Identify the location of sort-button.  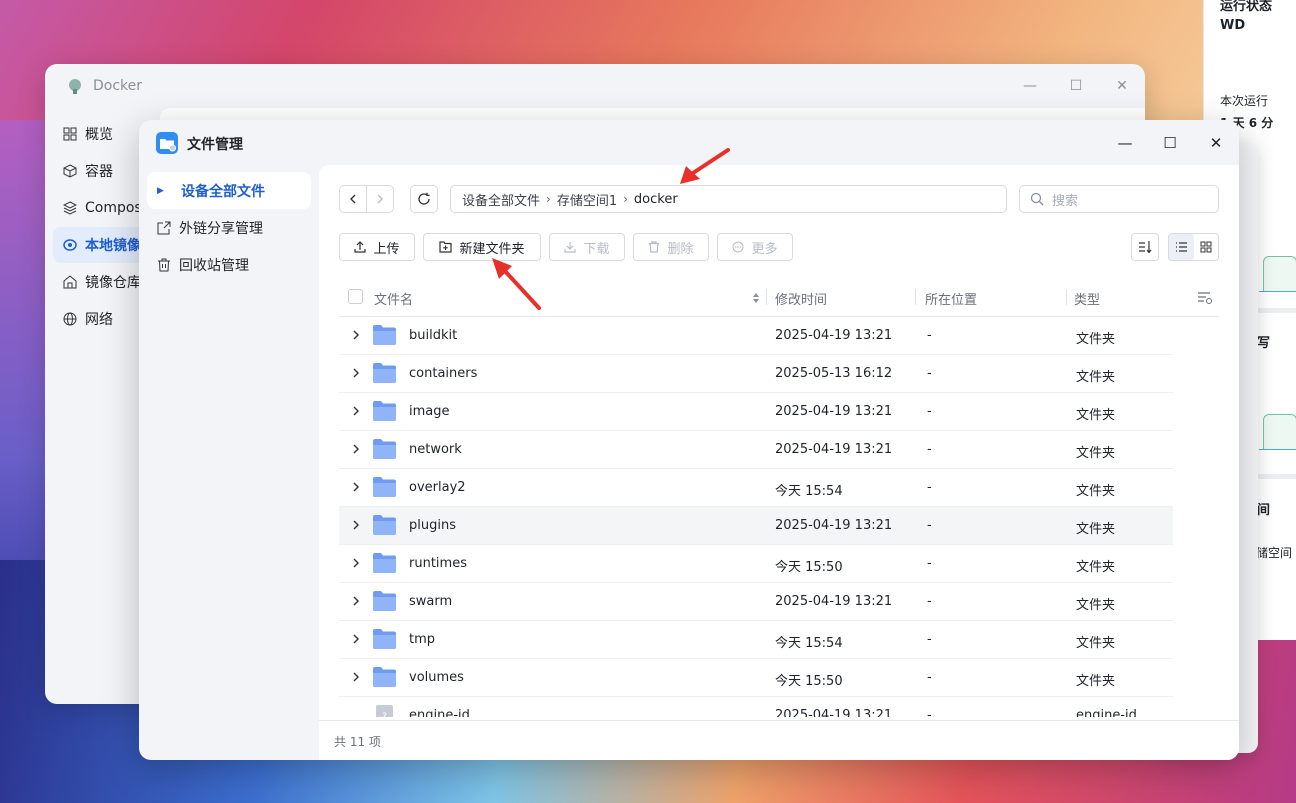
(1145, 247).